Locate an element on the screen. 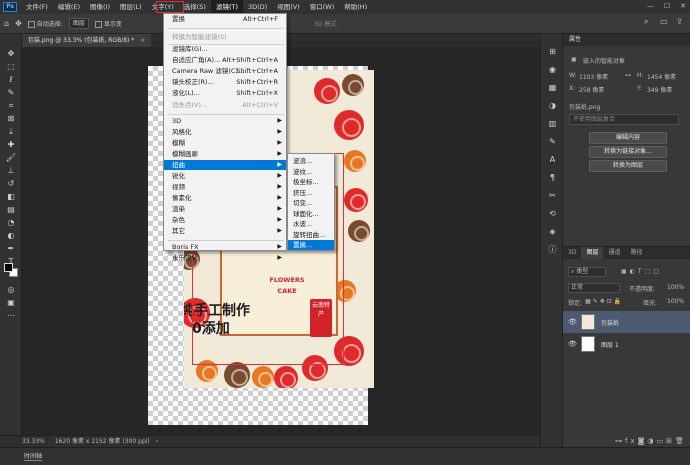 The image size is (690, 465). lock-icons: ▦✎✥⊡🔒 is located at coordinates (604, 301).